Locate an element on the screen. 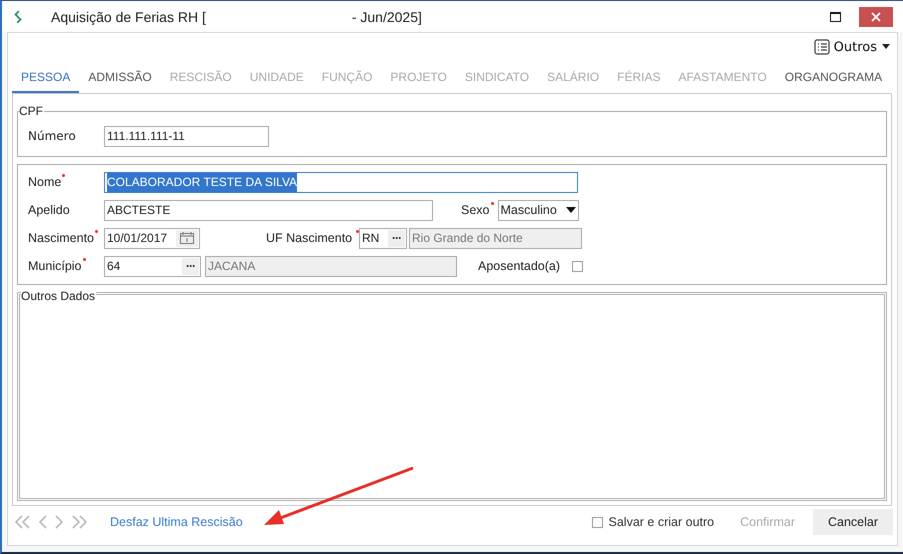 This screenshot has width=903, height=554. previous-icon is located at coordinates (43, 522).